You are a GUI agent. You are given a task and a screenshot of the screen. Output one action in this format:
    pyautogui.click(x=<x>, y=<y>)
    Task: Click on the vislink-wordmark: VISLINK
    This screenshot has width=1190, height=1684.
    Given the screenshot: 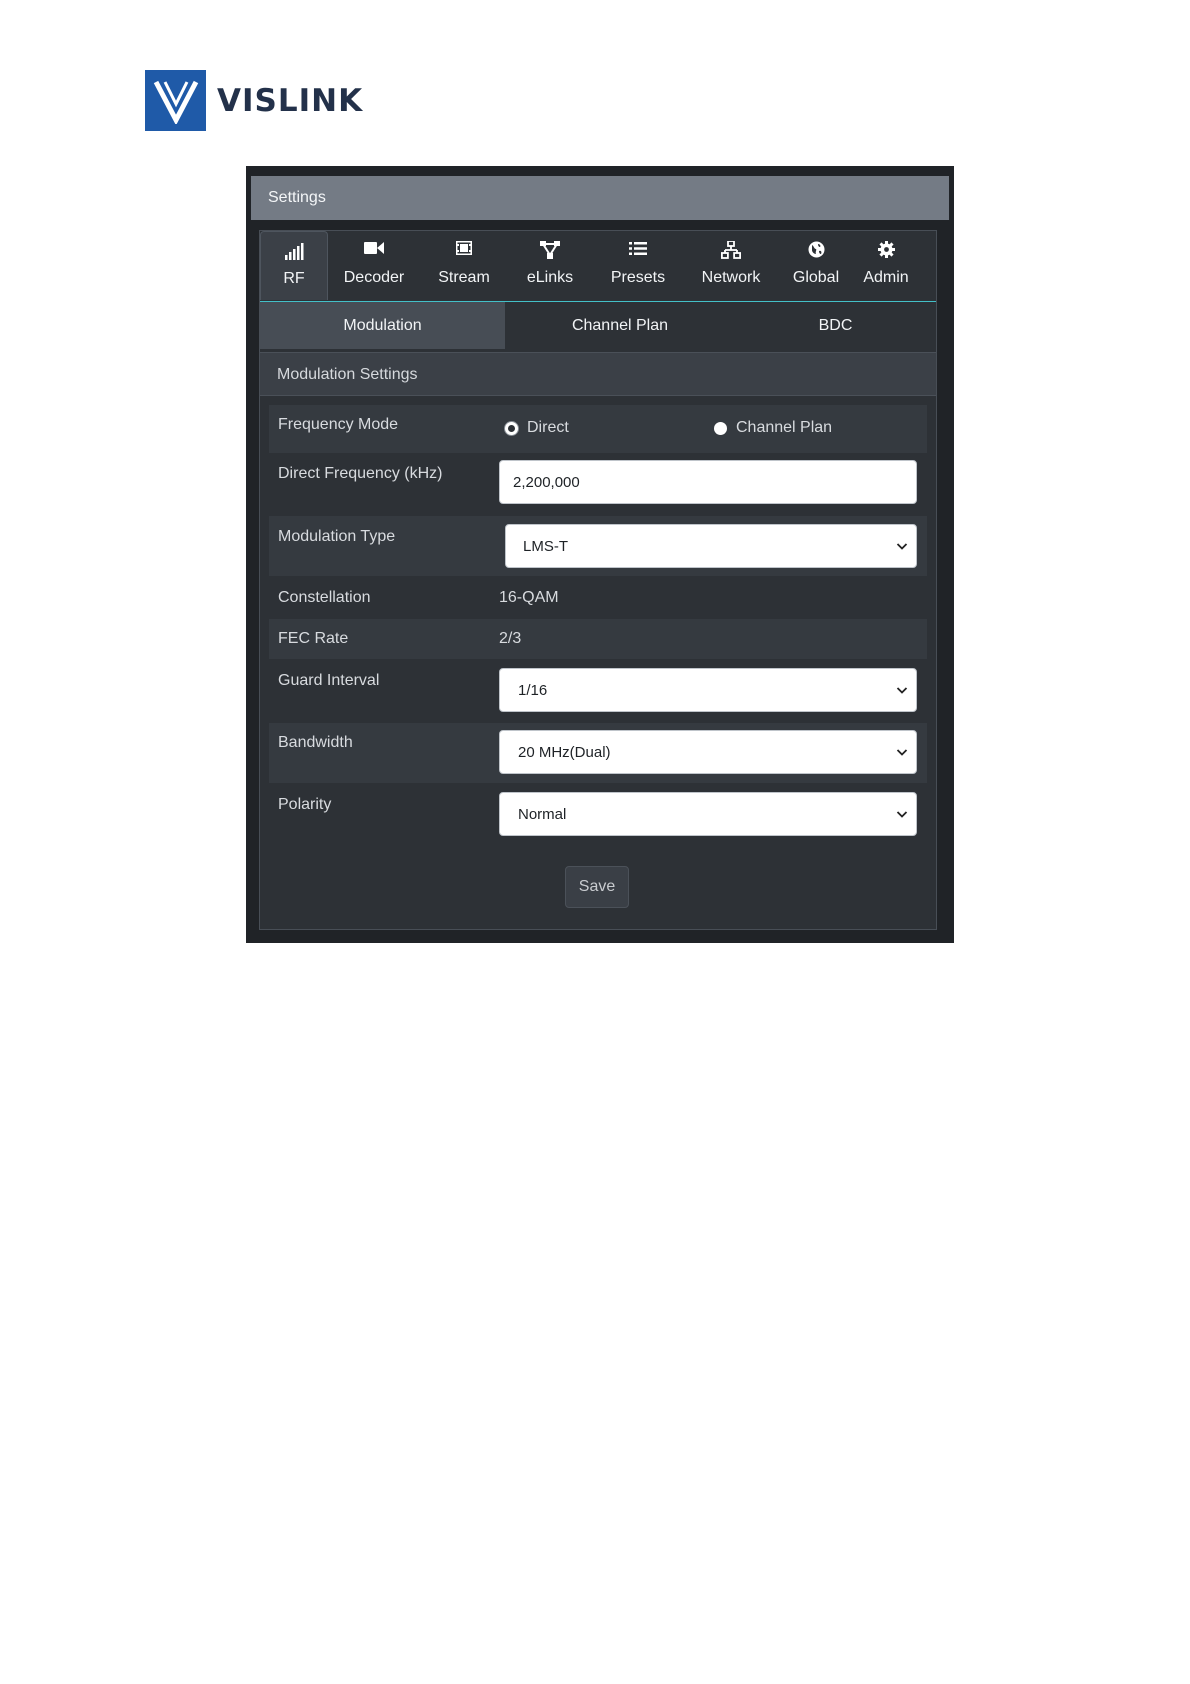 What is the action you would take?
    pyautogui.click(x=290, y=100)
    